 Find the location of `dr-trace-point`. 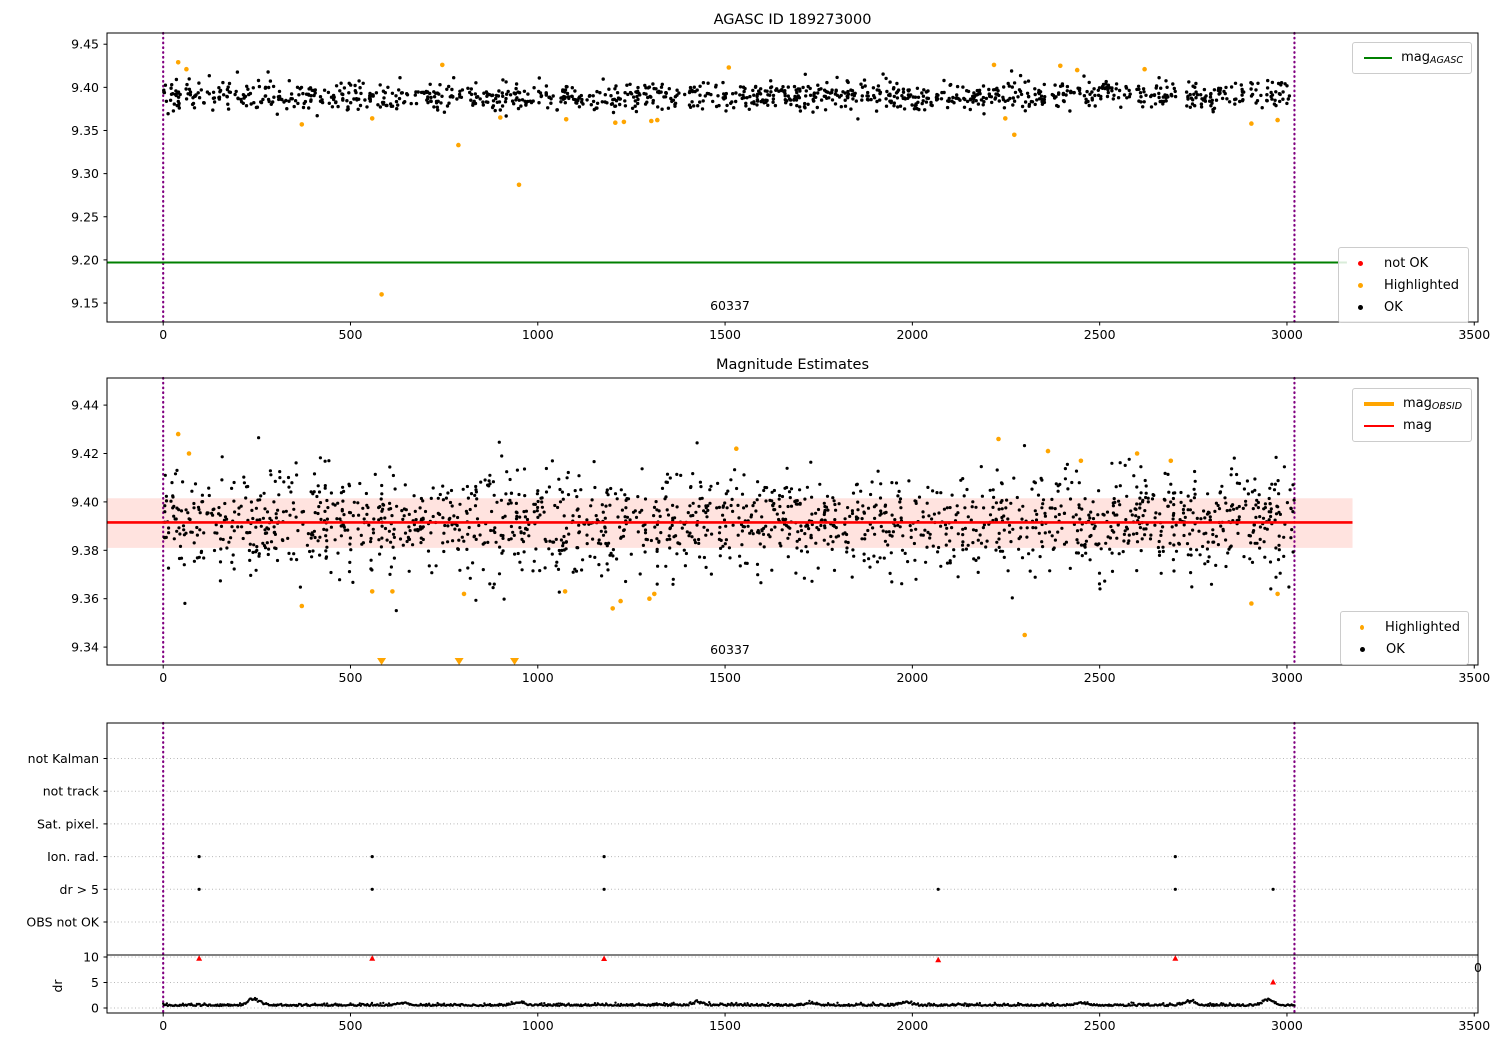

dr-trace-point is located at coordinates (1261, 1003).